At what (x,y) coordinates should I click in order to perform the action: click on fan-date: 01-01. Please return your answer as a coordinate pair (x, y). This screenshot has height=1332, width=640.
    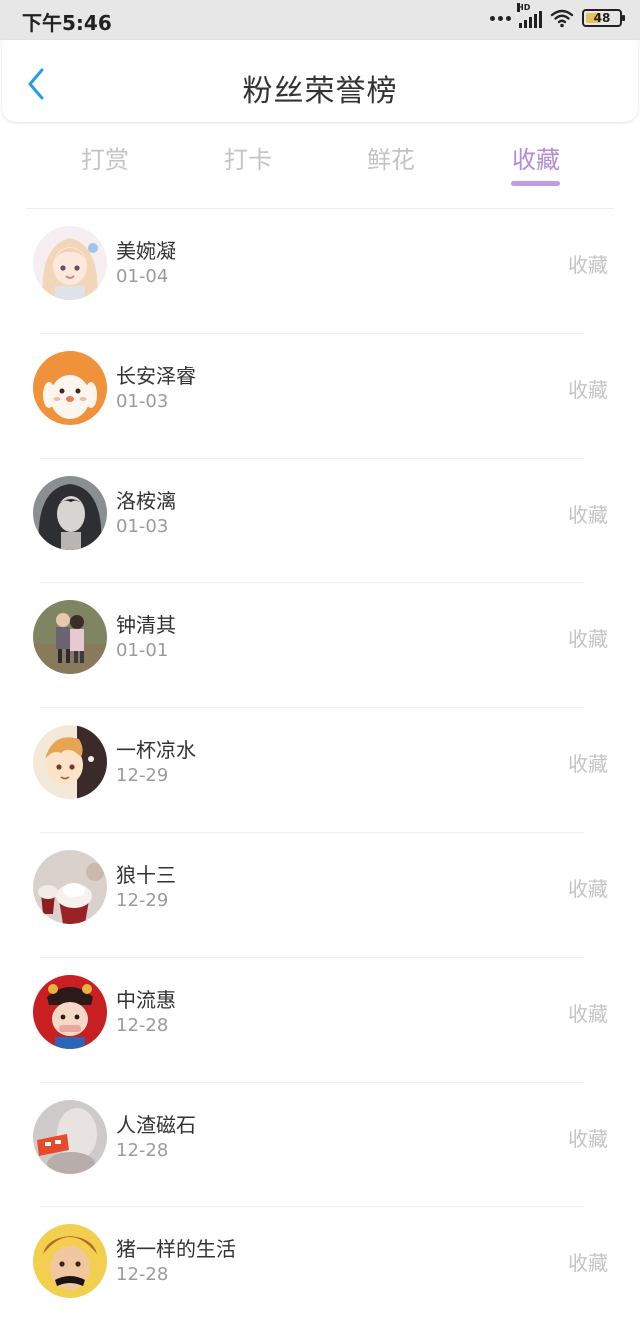
    Looking at the image, I should click on (142, 651).